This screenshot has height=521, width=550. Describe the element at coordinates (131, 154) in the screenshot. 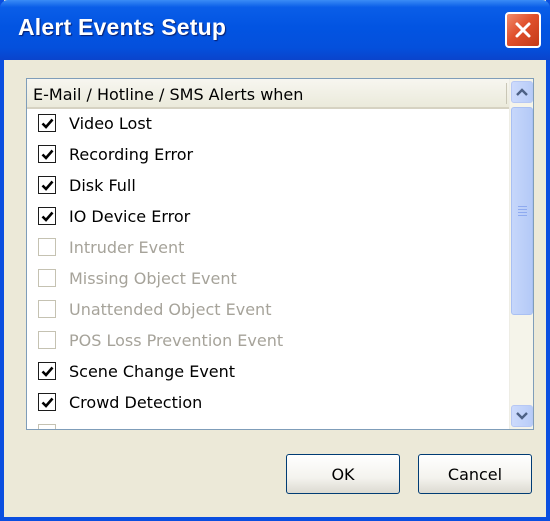

I see `list-item-label: Recording Error` at that location.